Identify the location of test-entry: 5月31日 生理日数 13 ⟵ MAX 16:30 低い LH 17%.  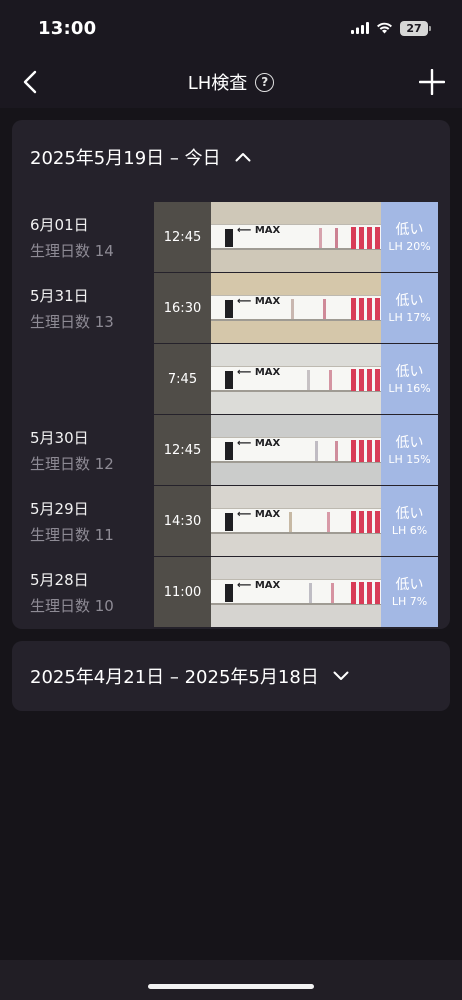
(231, 308).